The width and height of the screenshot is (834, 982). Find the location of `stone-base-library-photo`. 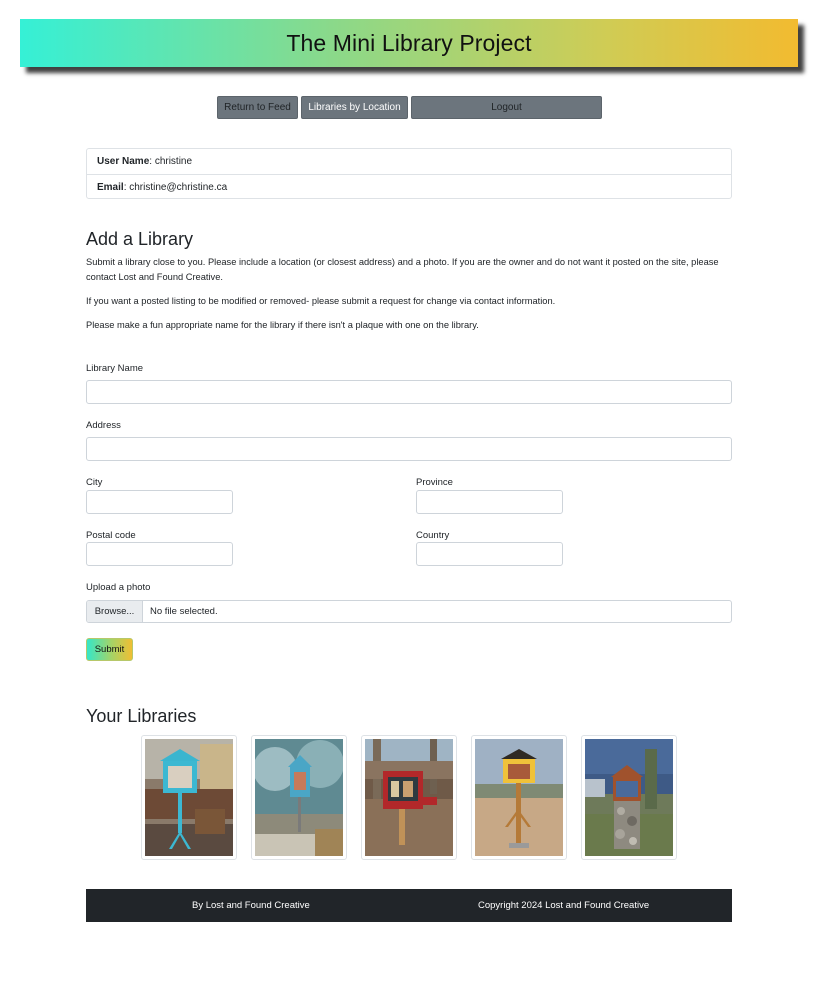

stone-base-library-photo is located at coordinates (629, 797).